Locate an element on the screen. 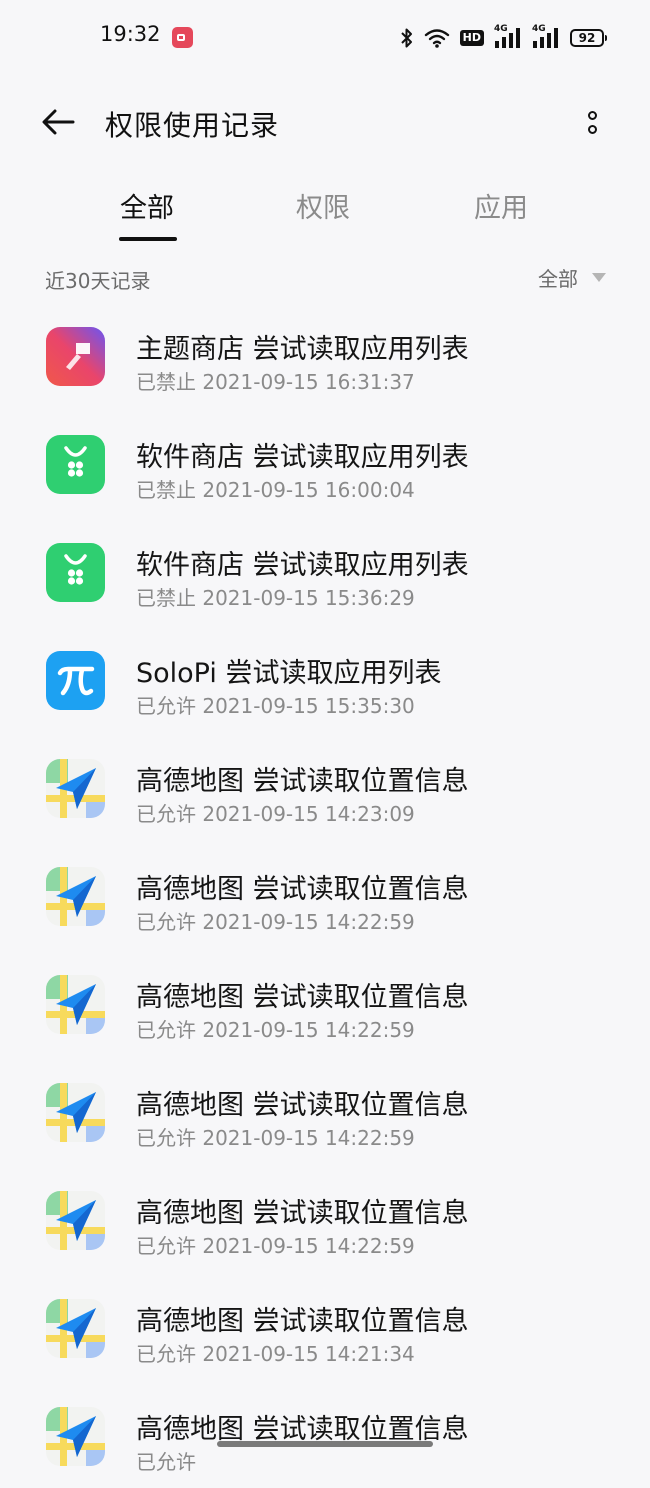 The width and height of the screenshot is (650, 1488). more-options-button is located at coordinates (592, 122).